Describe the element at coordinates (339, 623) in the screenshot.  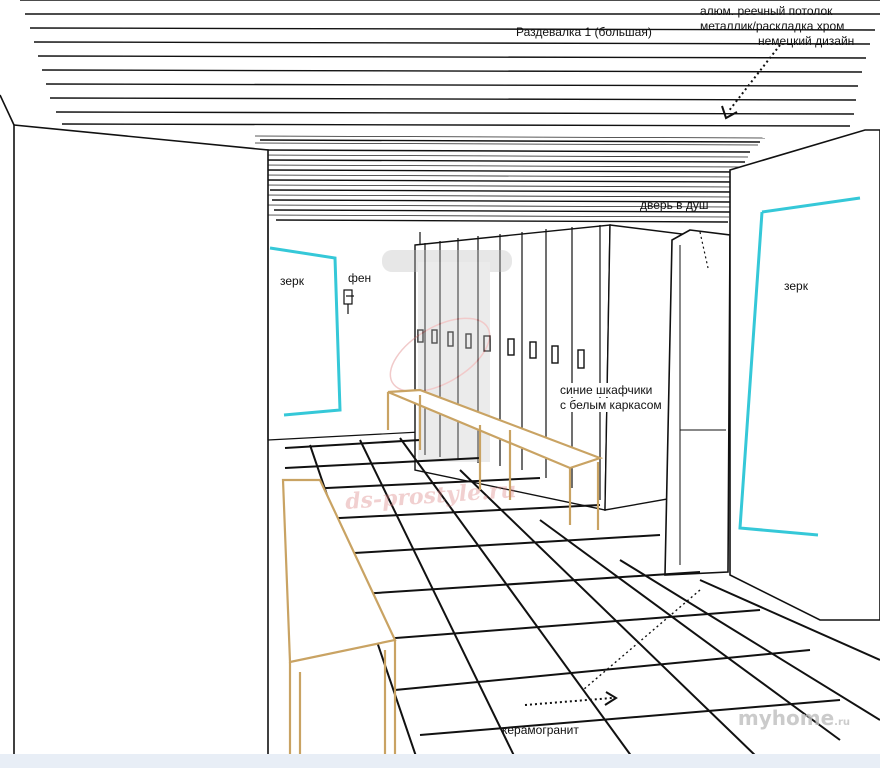
I see `bench-left` at that location.